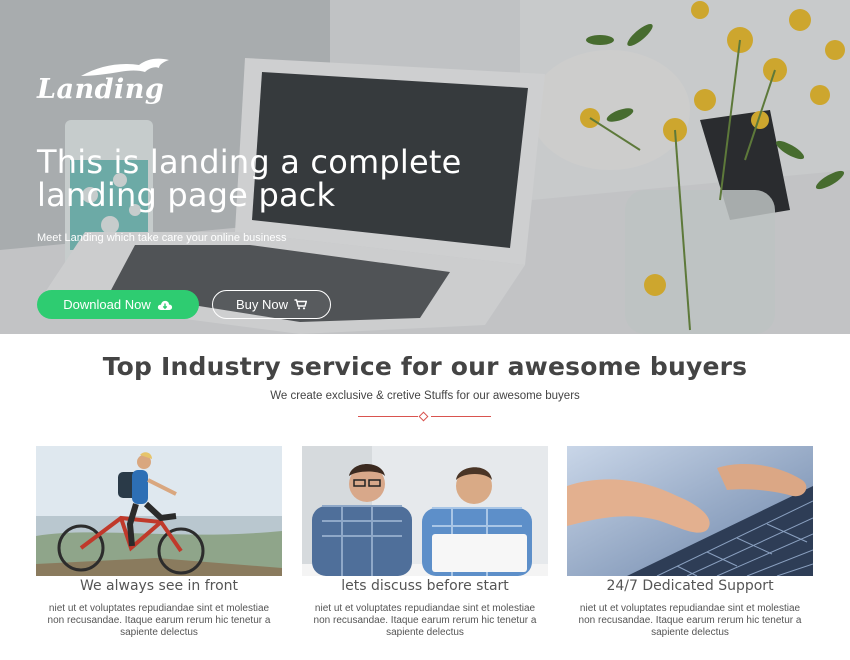 This screenshot has height=660, width=850. I want to click on service-card-title: lets discuss before start, so click(425, 586).